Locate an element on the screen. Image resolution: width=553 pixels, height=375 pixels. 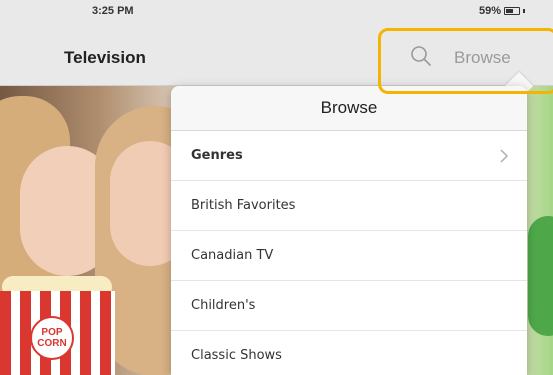
menu-item-label: British Favorites is located at coordinates (243, 205).